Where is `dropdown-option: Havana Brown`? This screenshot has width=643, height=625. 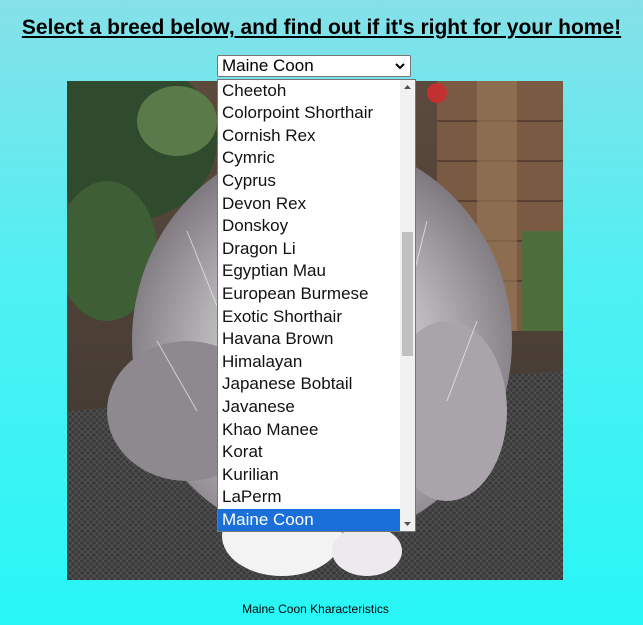
dropdown-option: Havana Brown is located at coordinates (309, 339).